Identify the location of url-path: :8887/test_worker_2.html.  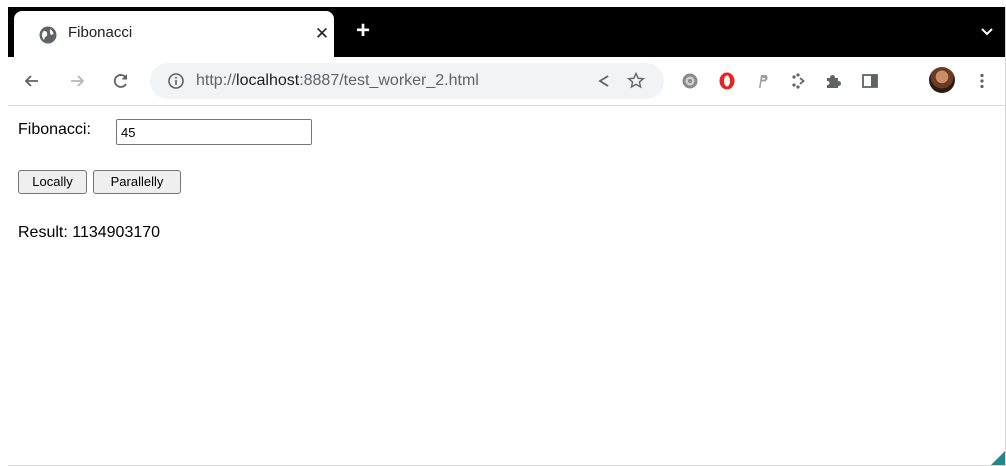
(389, 80).